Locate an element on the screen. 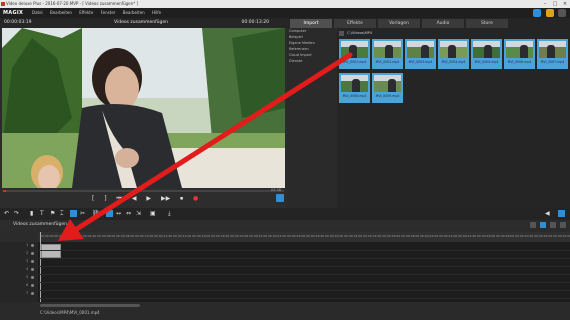  media-thumb: MVI_0002.mp4 is located at coordinates (387, 54).